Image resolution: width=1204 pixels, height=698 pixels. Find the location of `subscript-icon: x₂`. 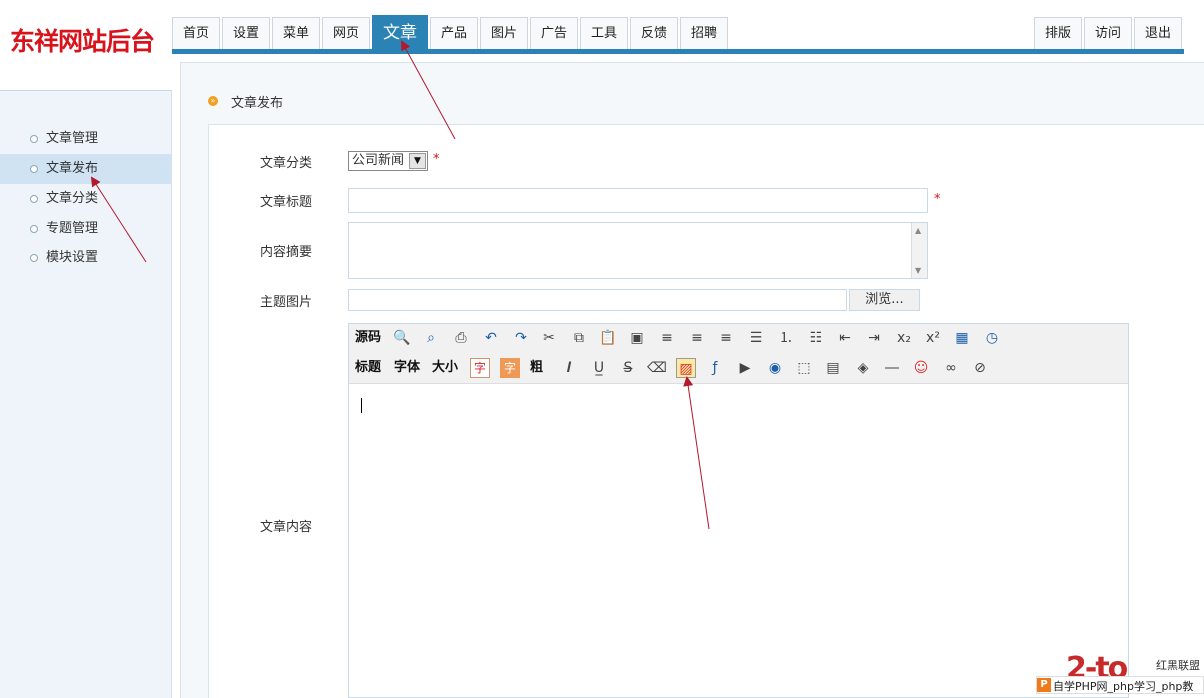

subscript-icon: x₂ is located at coordinates (904, 338).